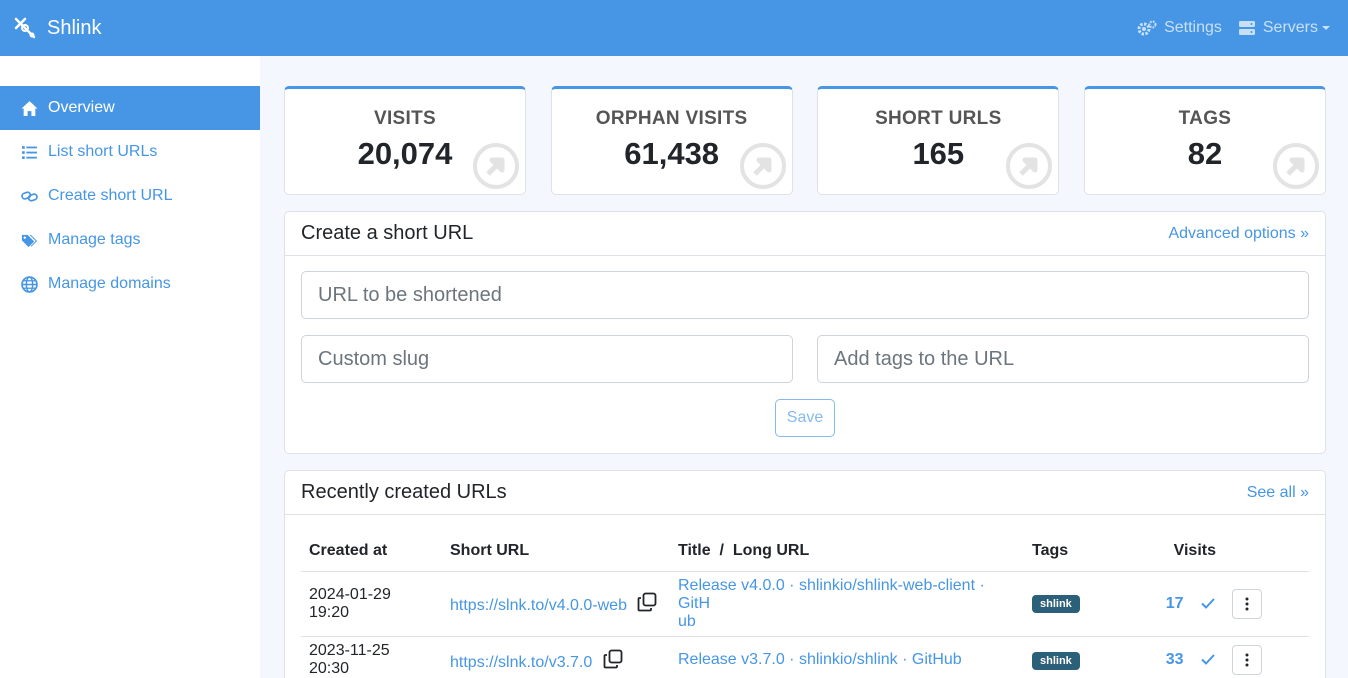 The width and height of the screenshot is (1348, 678). I want to click on column-header-visits: Visits, so click(1184, 551).